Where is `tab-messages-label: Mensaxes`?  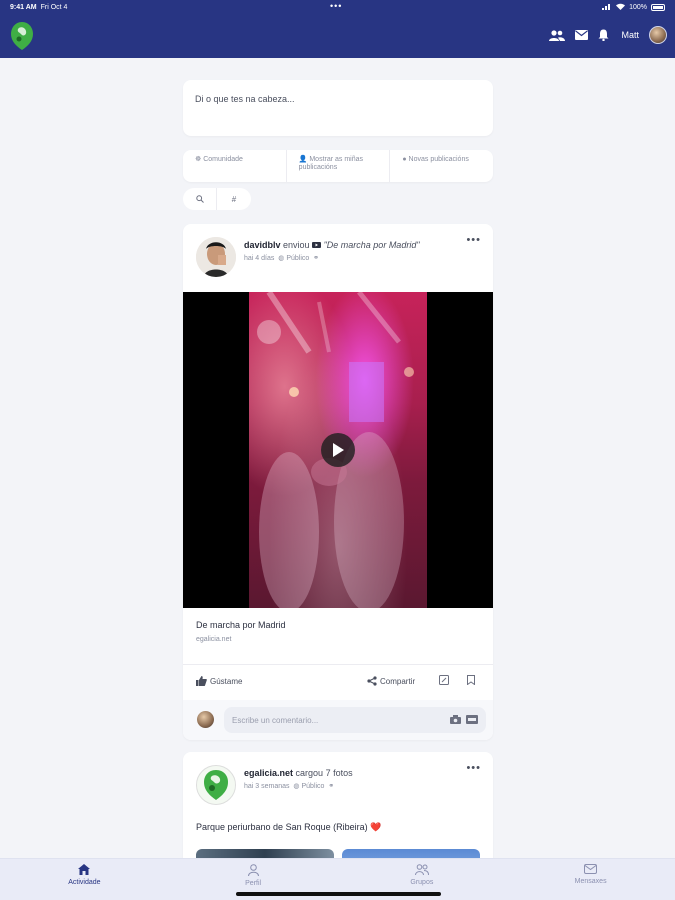 tab-messages-label: Mensaxes is located at coordinates (590, 881).